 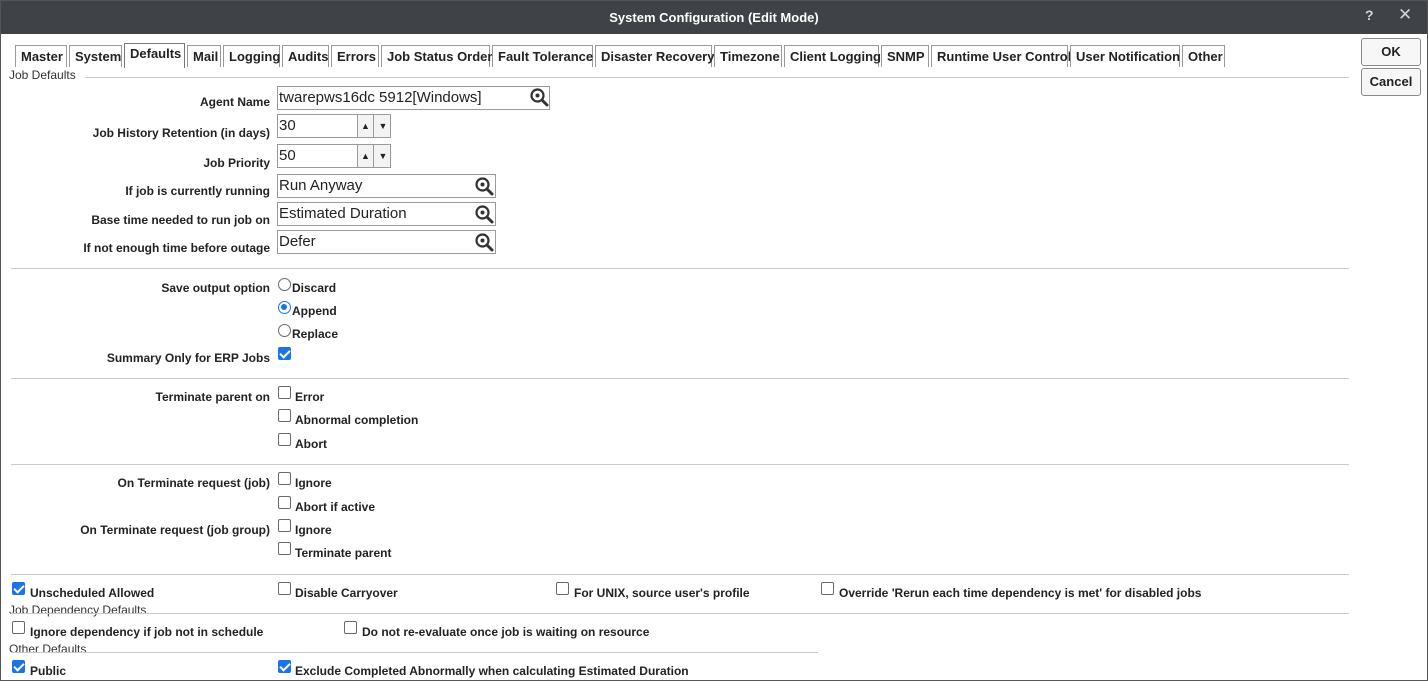 What do you see at coordinates (284, 330) in the screenshot?
I see `replace-radio` at bounding box center [284, 330].